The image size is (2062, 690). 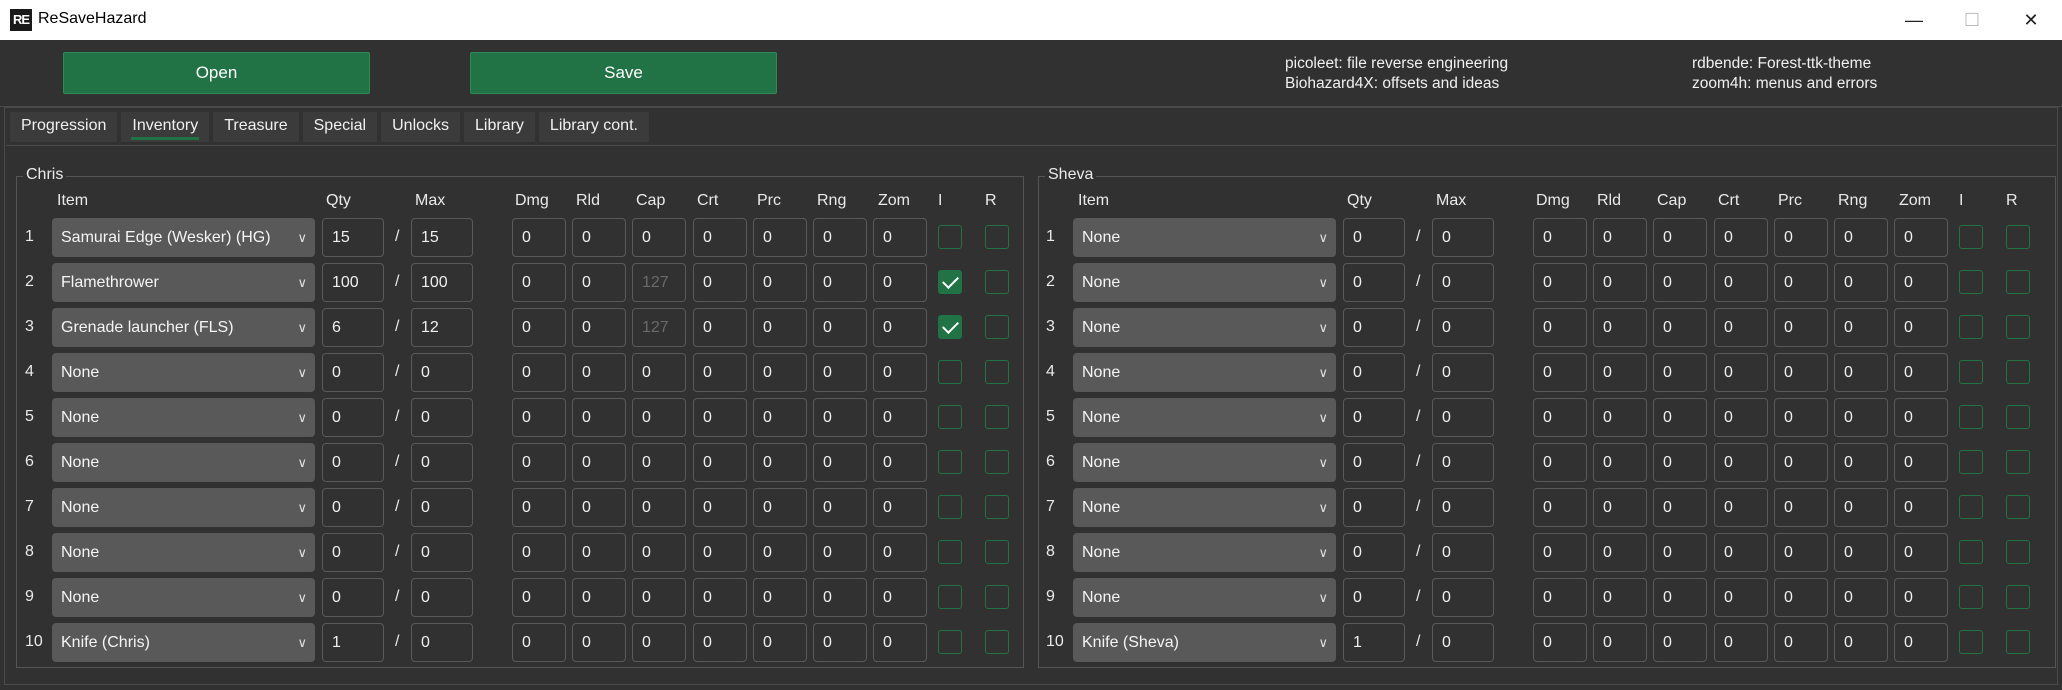 What do you see at coordinates (1374, 642) in the screenshot?
I see `qty-field: 1` at bounding box center [1374, 642].